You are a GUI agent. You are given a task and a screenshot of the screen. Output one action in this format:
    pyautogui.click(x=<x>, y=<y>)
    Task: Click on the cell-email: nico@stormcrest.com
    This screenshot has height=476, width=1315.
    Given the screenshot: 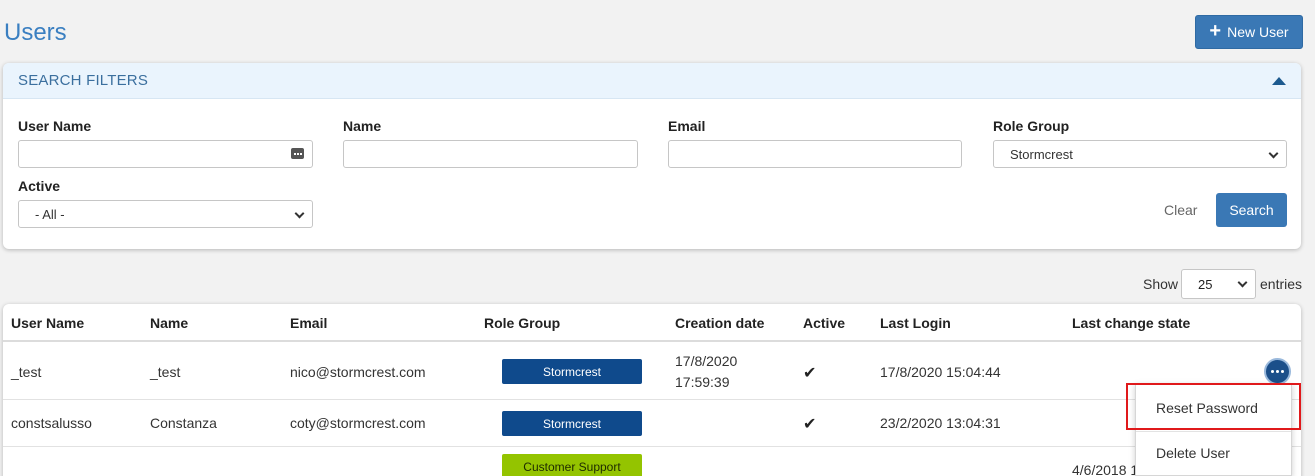 What is the action you would take?
    pyautogui.click(x=358, y=372)
    